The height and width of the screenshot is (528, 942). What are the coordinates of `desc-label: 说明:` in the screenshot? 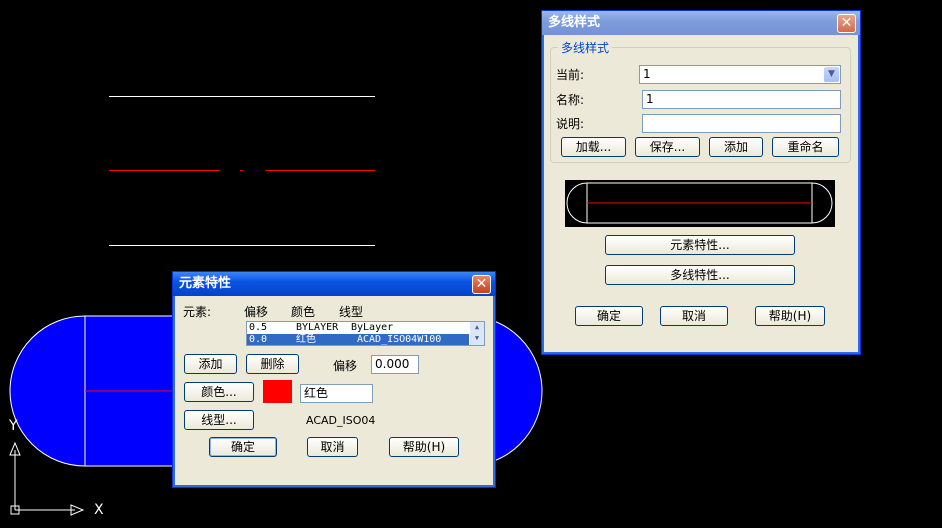 It's located at (570, 124).